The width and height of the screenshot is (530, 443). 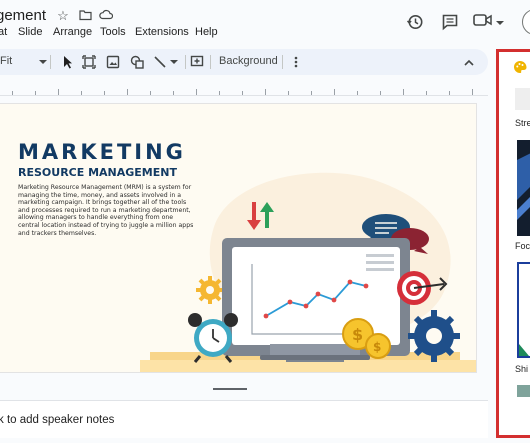 What do you see at coordinates (68, 62) in the screenshot?
I see `select-cursor-icon` at bounding box center [68, 62].